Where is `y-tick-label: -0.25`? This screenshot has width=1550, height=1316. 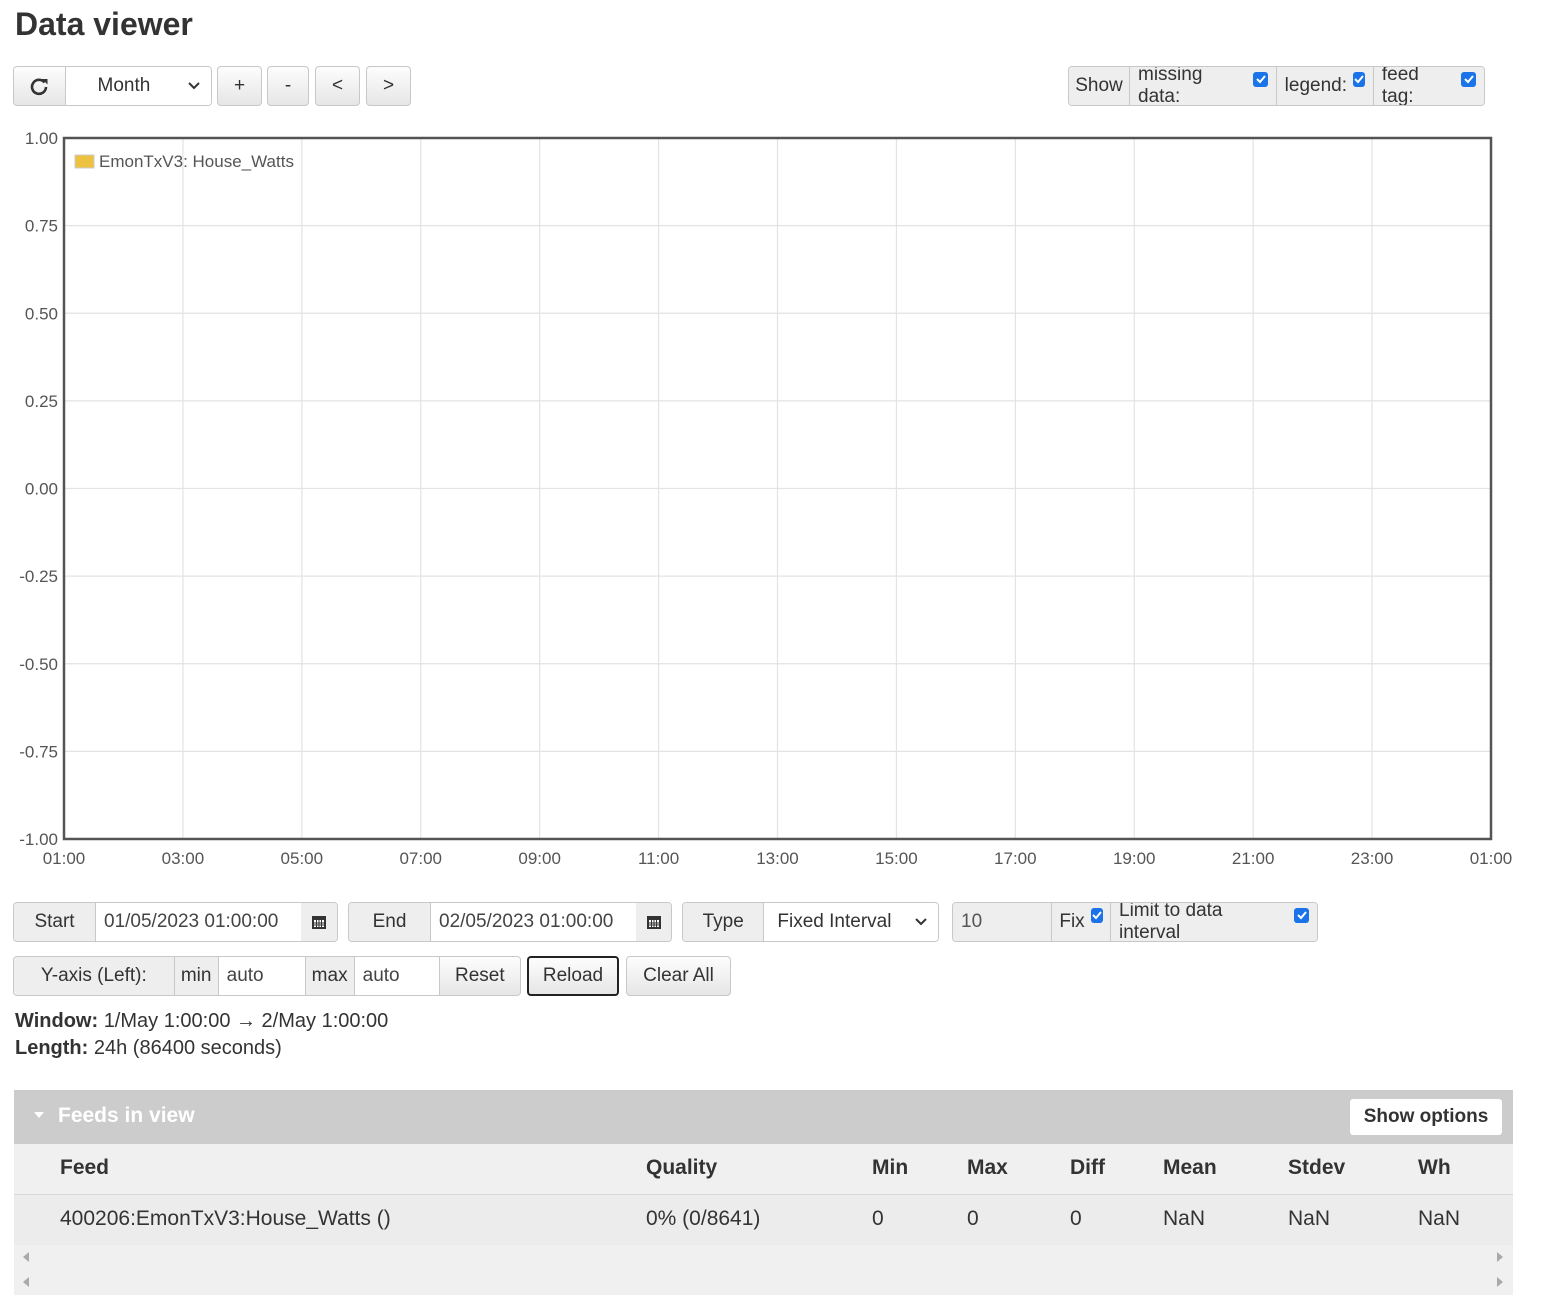
y-tick-label: -0.25 is located at coordinates (38, 576).